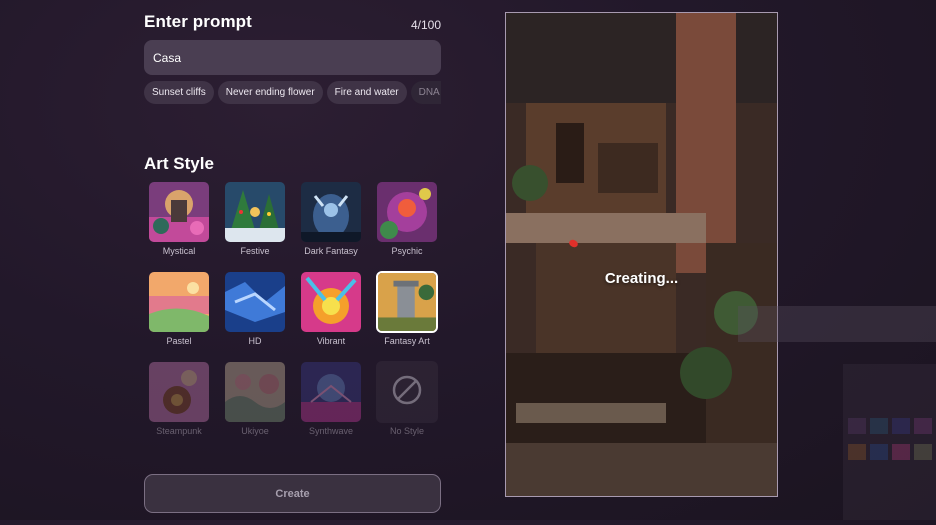 Image resolution: width=936 pixels, height=525 pixels. What do you see at coordinates (425, 25) in the screenshot?
I see `character-counter: 4/100` at bounding box center [425, 25].